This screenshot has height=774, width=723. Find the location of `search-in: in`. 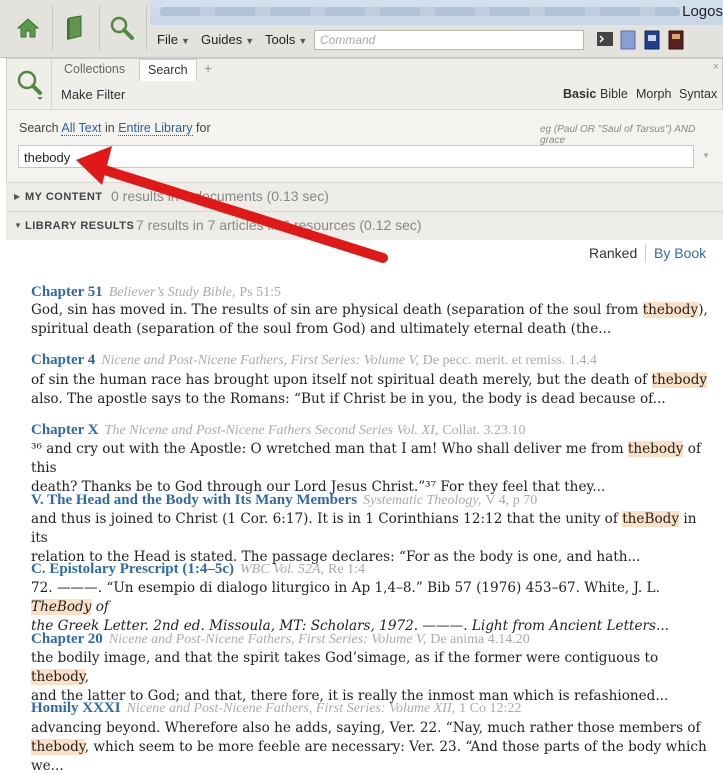

search-in: in is located at coordinates (109, 128).